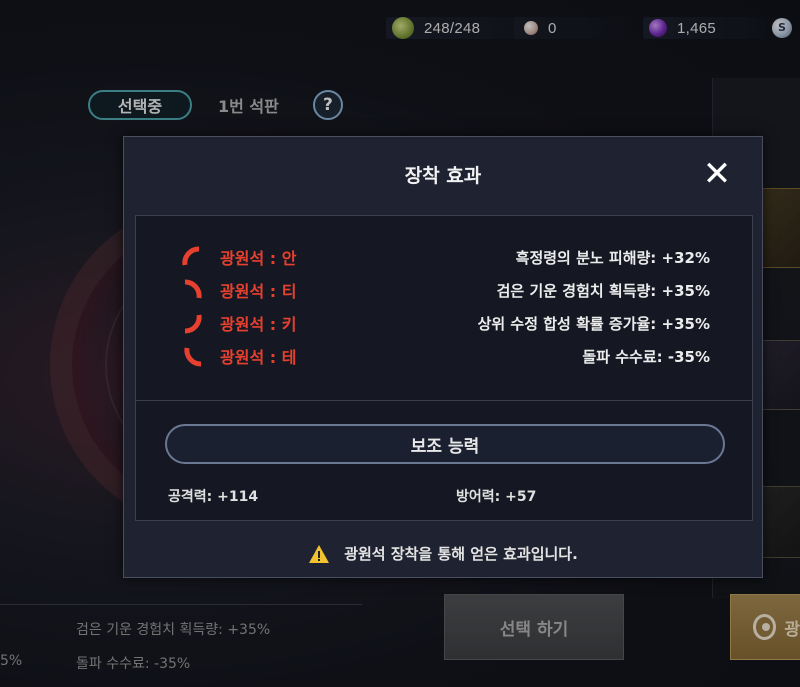 The height and width of the screenshot is (687, 800). Describe the element at coordinates (603, 290) in the screenshot. I see `stone-effect: 검은 기운 경험치 획득량: +35%` at that location.